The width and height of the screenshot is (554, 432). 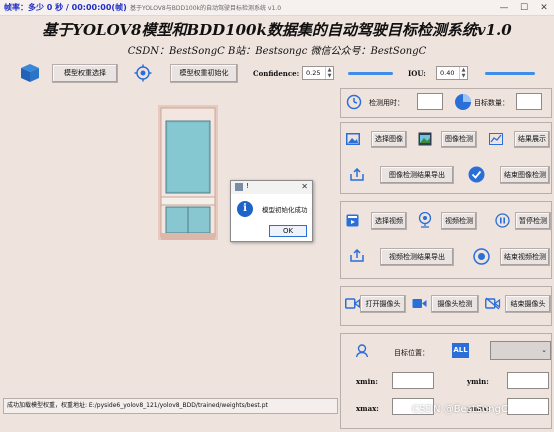 I want to click on webcam-icon, so click(x=425, y=219).